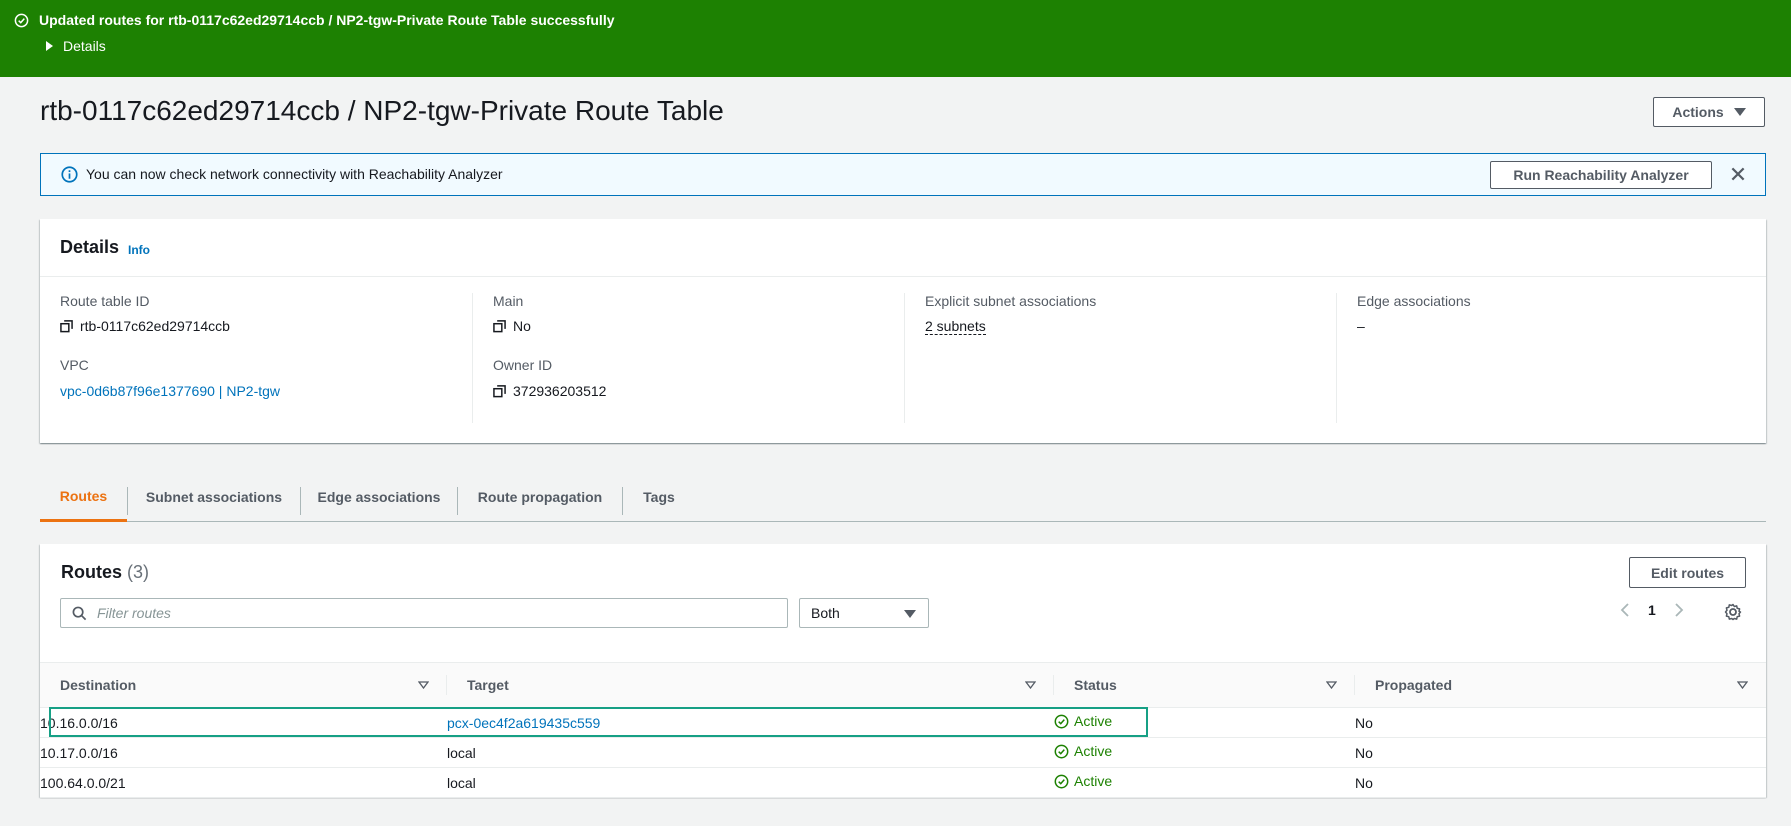 Image resolution: width=1791 pixels, height=826 pixels. What do you see at coordinates (1204, 685) in the screenshot?
I see `column-header-status: Status` at bounding box center [1204, 685].